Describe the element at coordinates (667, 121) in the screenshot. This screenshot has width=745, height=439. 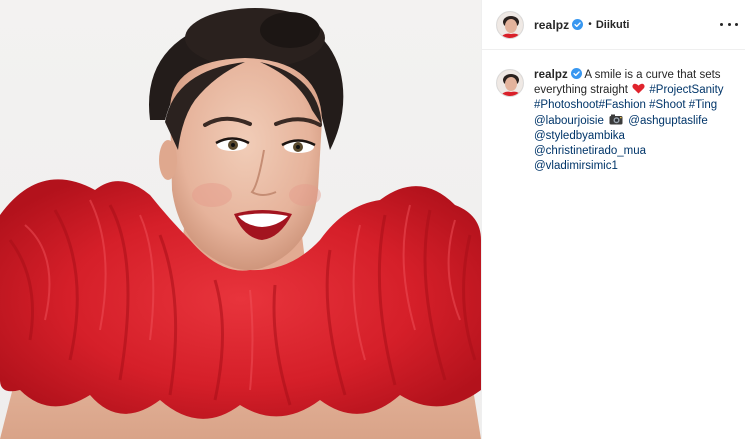
I see `mention-link: @ashguptaslife` at that location.